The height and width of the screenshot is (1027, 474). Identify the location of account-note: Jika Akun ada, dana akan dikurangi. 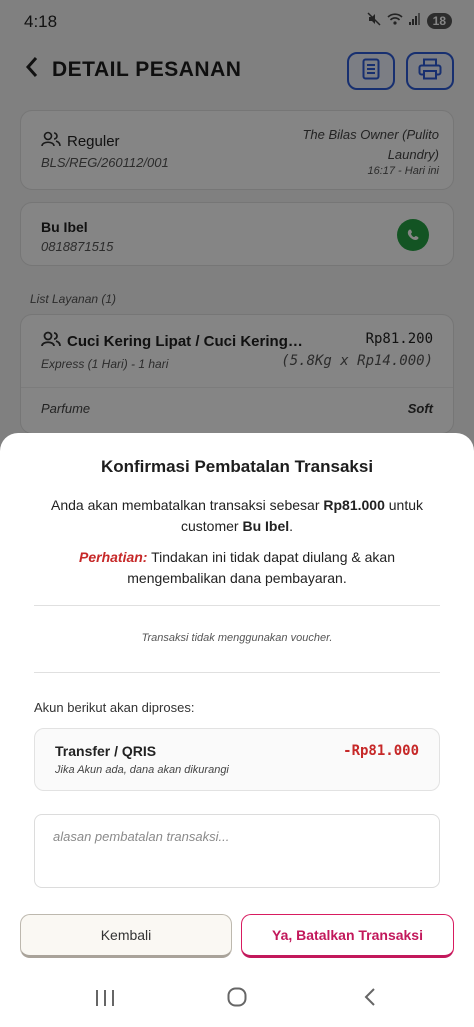
(142, 770).